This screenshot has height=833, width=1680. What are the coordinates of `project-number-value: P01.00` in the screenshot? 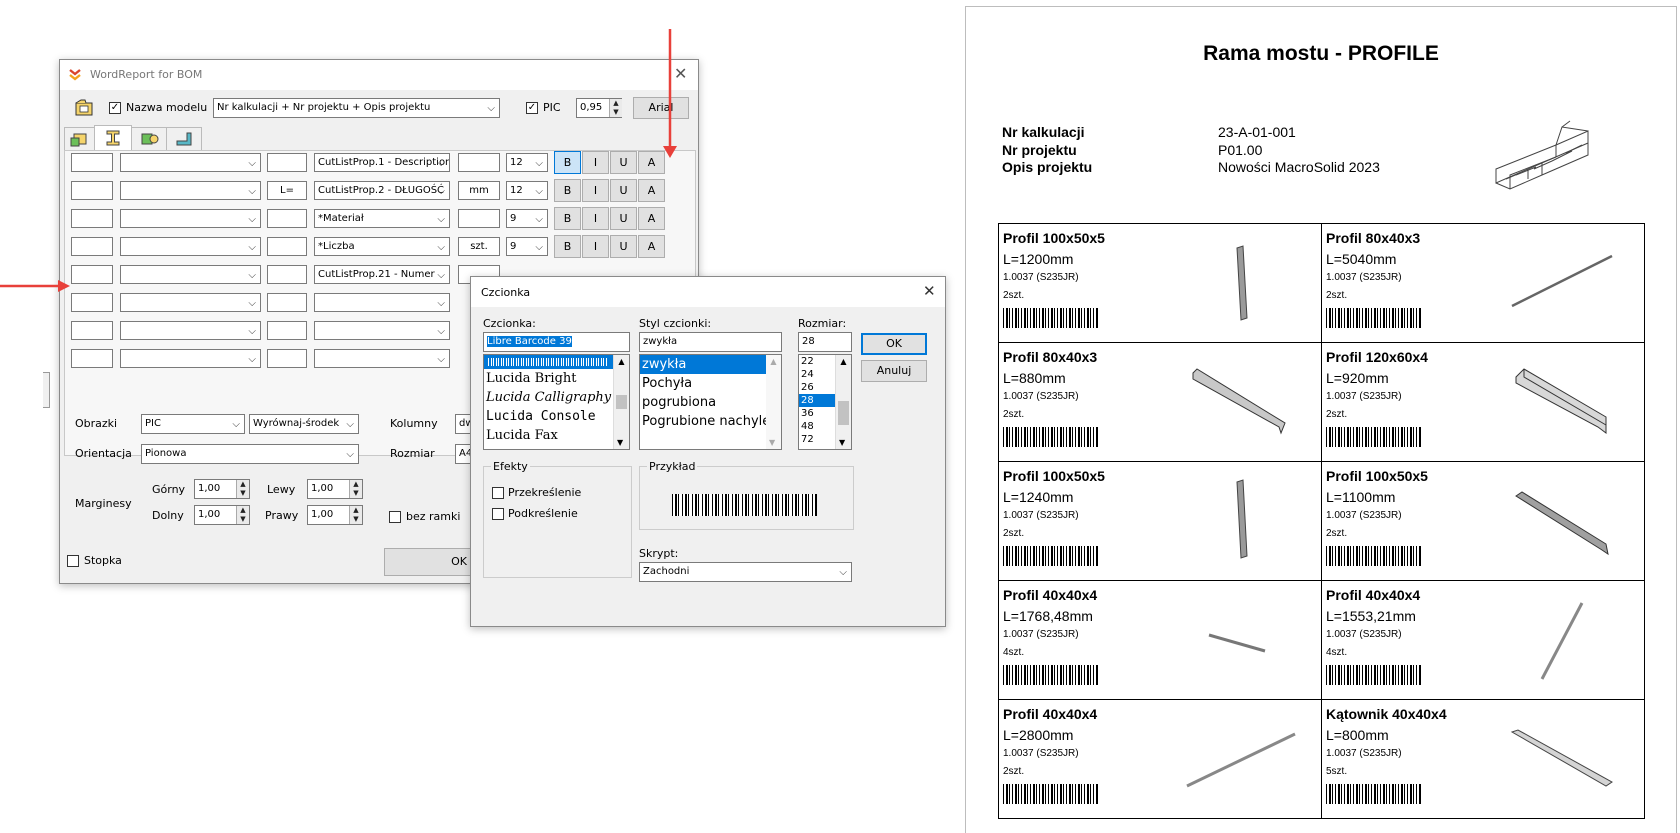 It's located at (1240, 149).